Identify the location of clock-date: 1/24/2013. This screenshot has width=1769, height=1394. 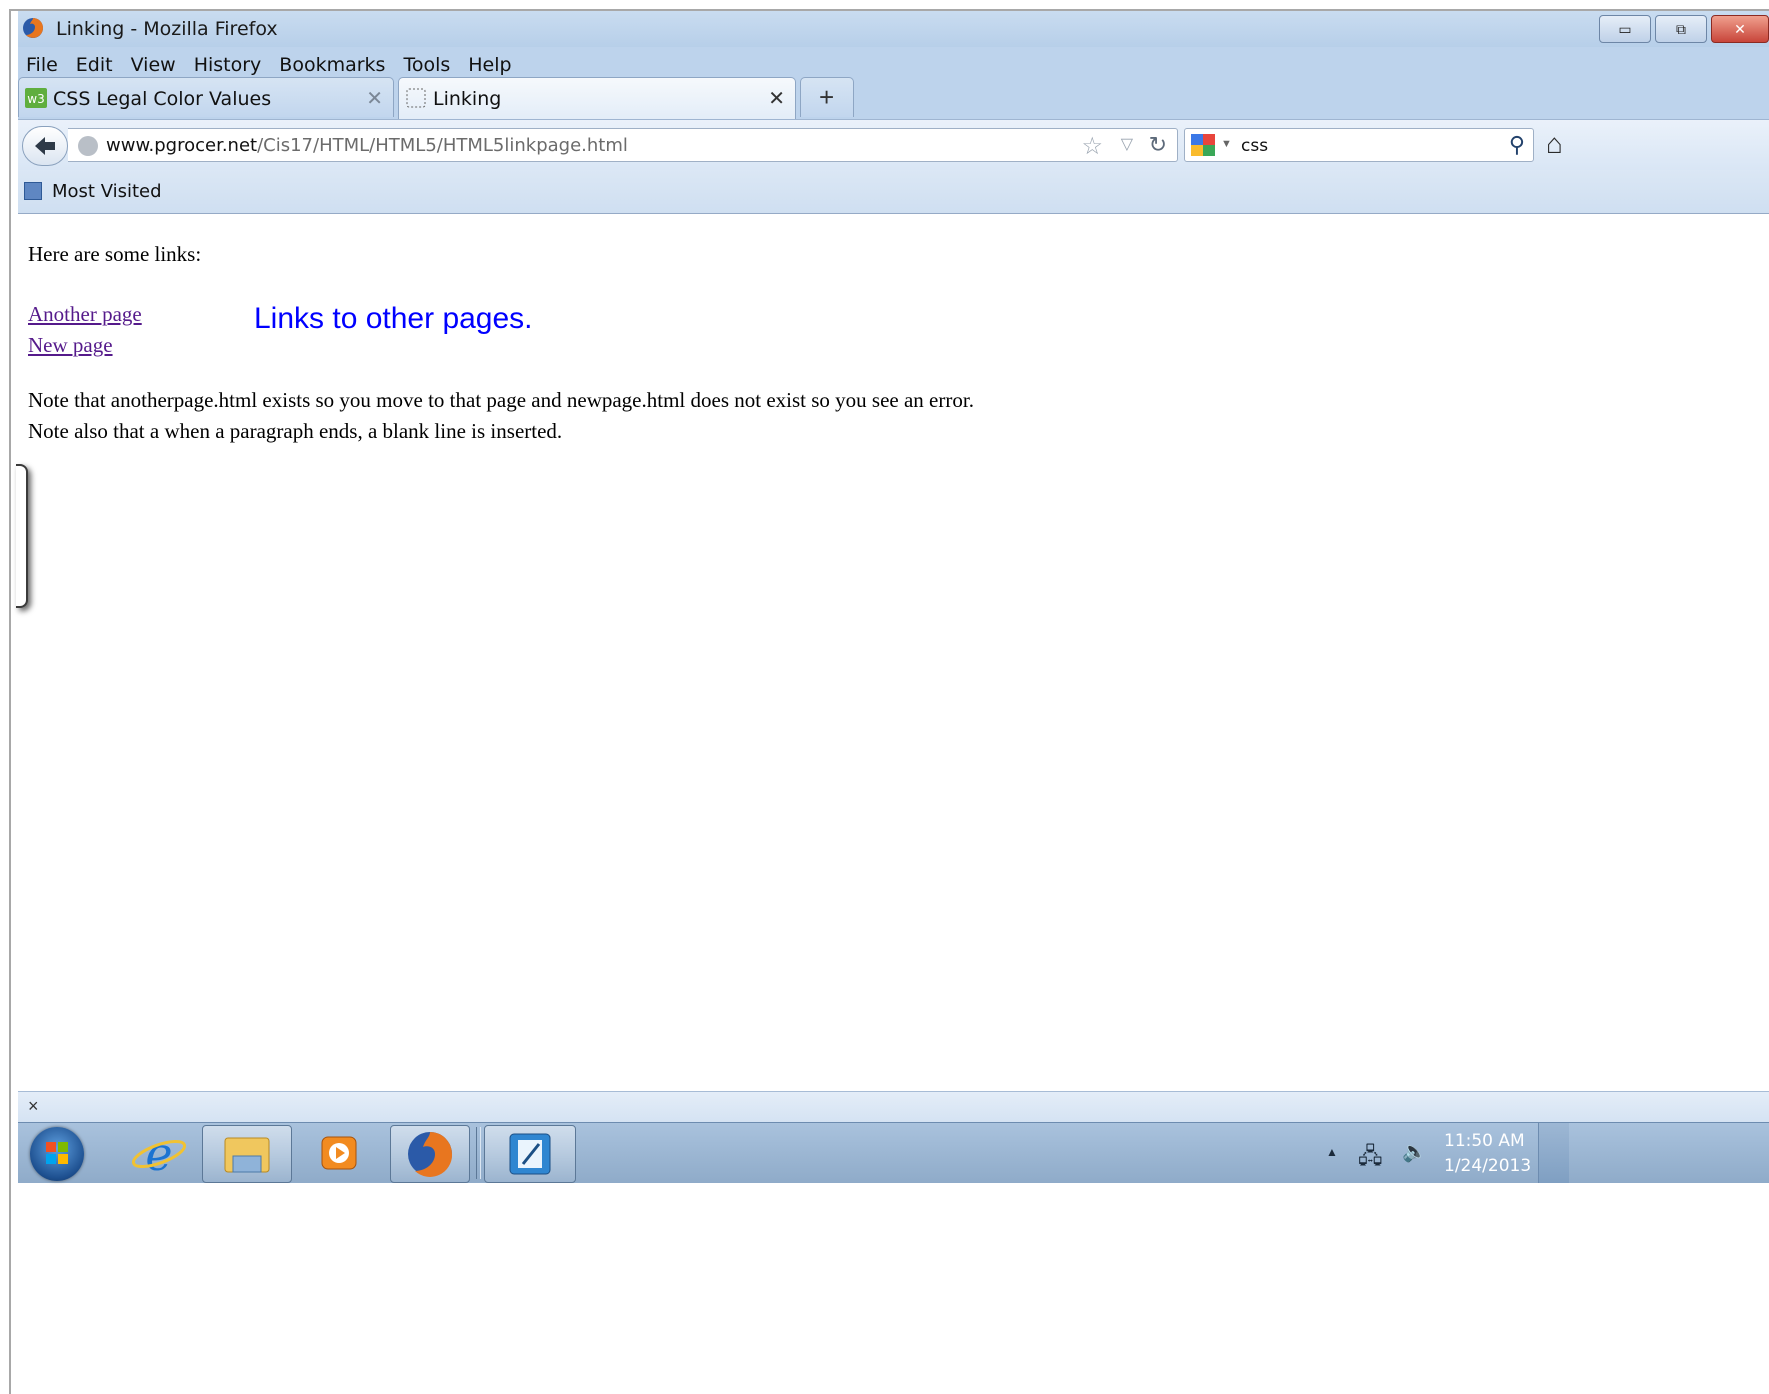
(1487, 1166).